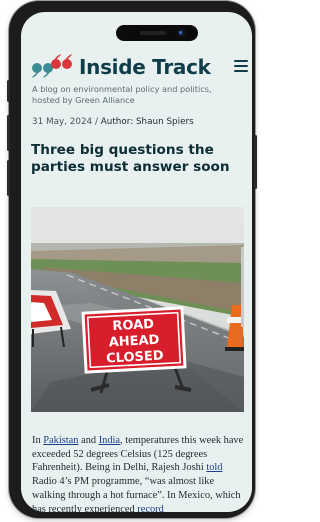 Image resolution: width=320 pixels, height=522 pixels. Describe the element at coordinates (8, 133) in the screenshot. I see `side-button-volume-up` at that location.